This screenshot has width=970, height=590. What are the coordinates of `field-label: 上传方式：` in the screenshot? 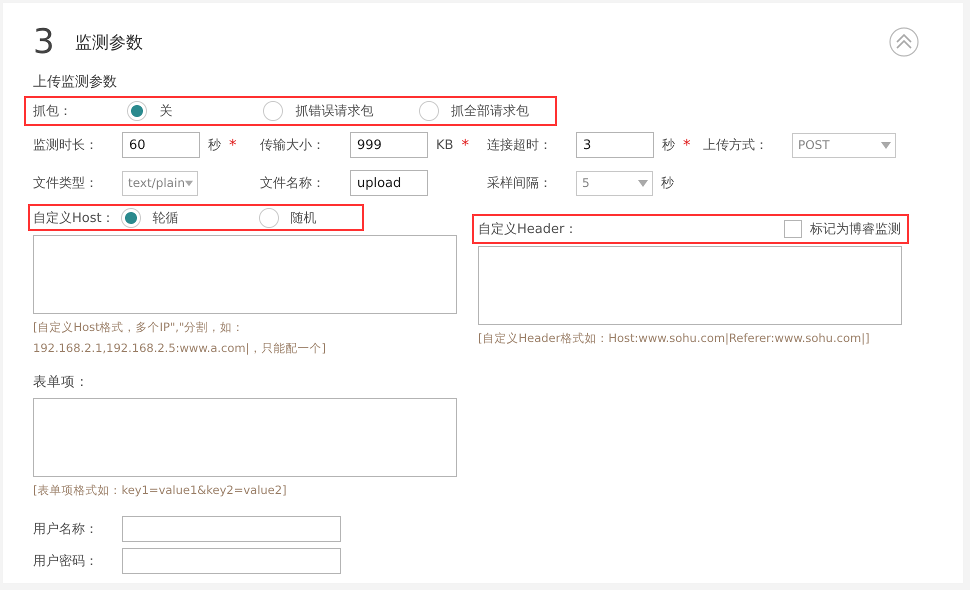 It's located at (736, 145).